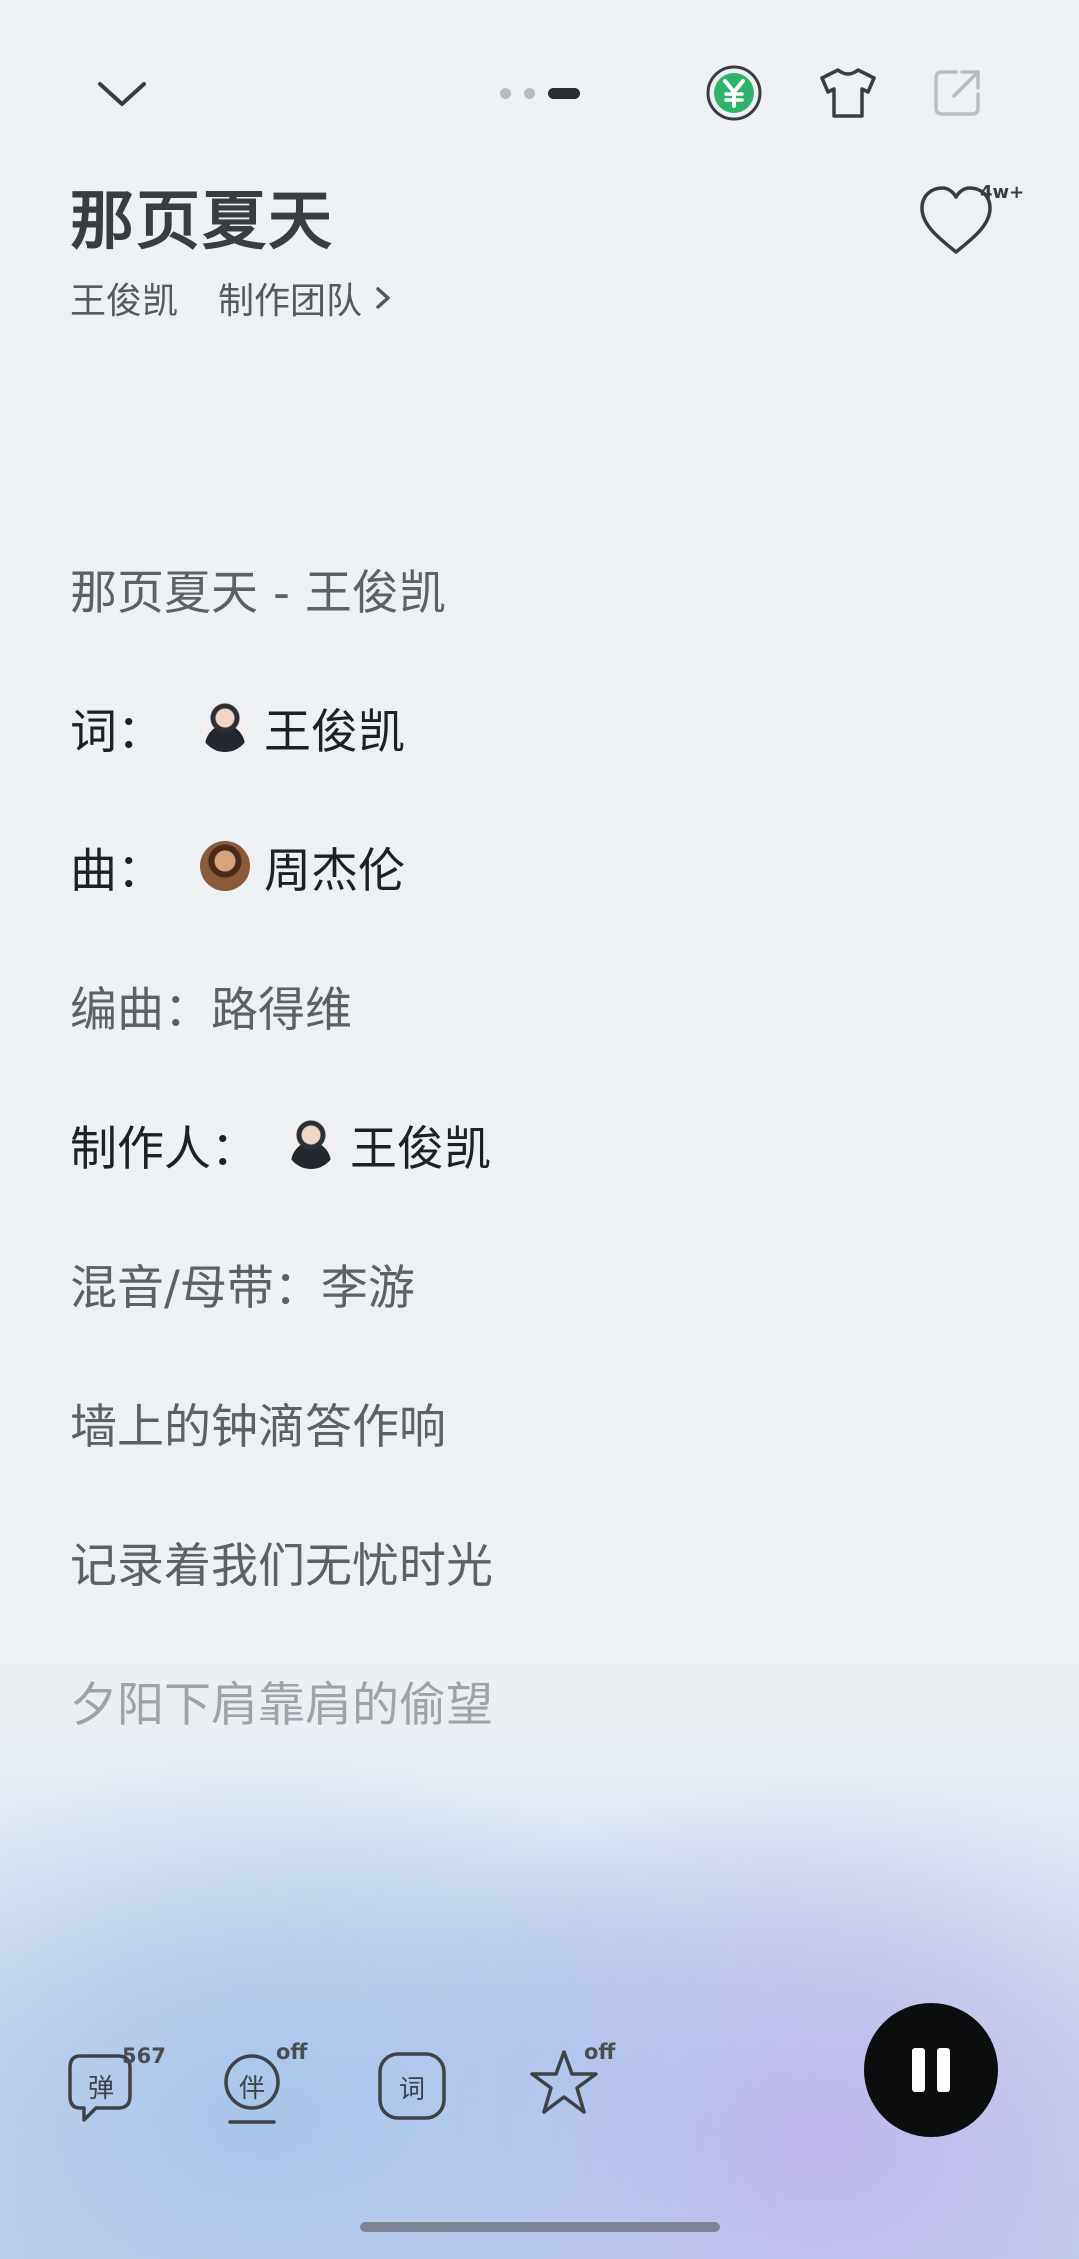 The height and width of the screenshot is (2259, 1079). Describe the element at coordinates (600, 2052) in the screenshot. I see `sound-effect-state: off` at that location.